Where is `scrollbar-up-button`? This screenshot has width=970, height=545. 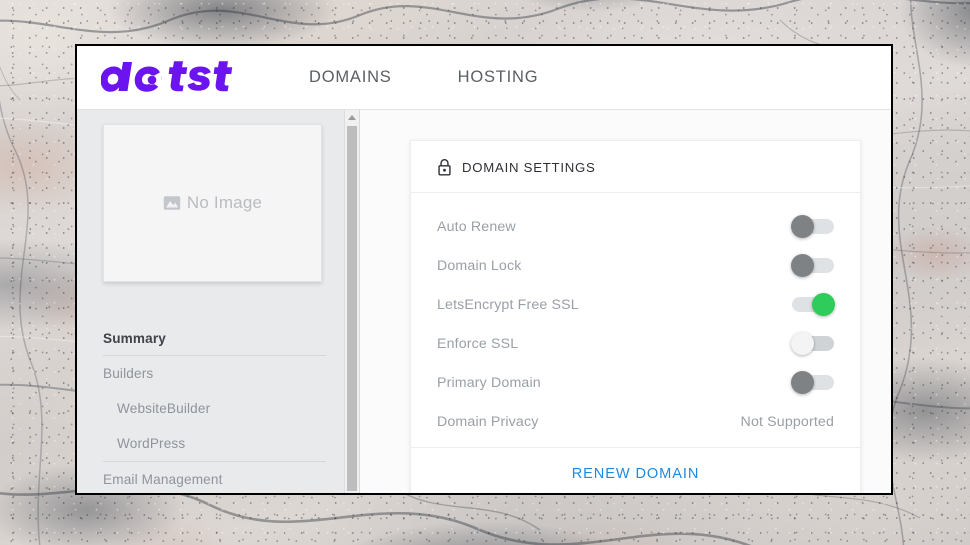
scrollbar-up-button is located at coordinates (352, 117).